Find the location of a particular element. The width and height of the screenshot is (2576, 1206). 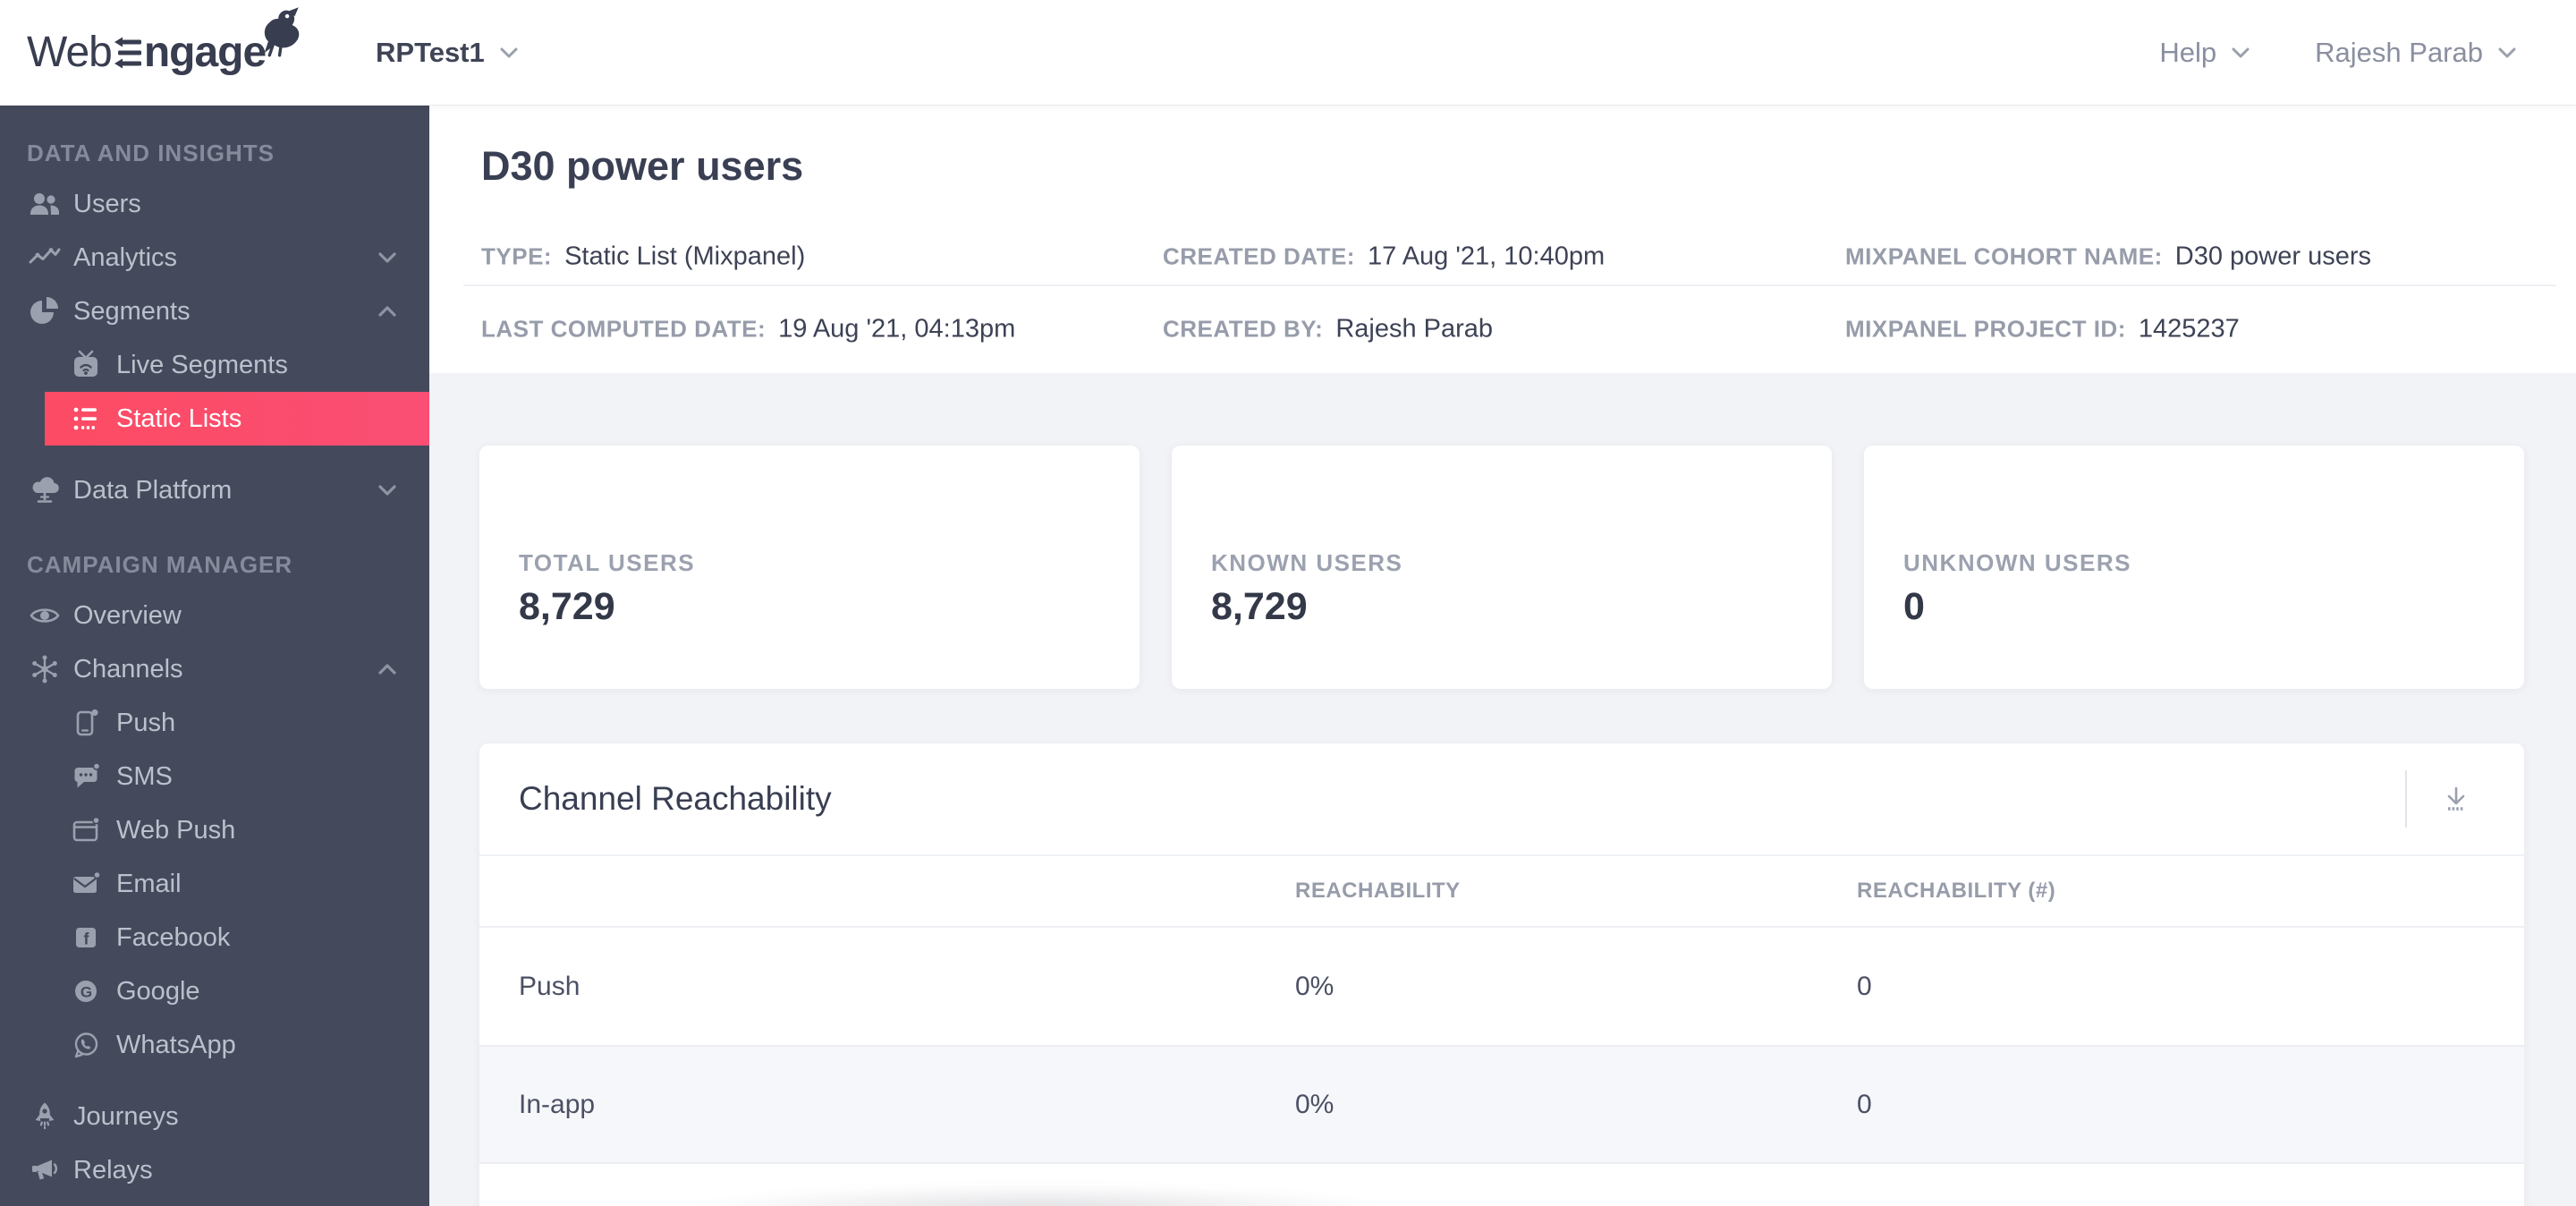

column-header-reachability-count: REACHABILITY (#) is located at coordinates (1956, 891).